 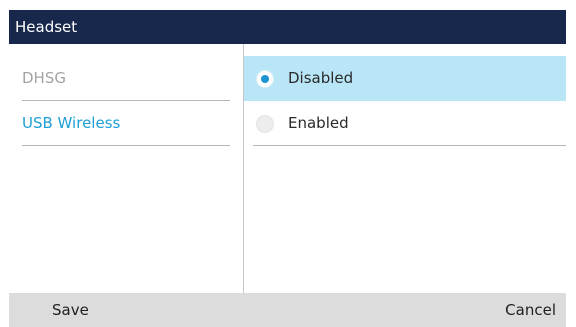 What do you see at coordinates (287, 27) in the screenshot?
I see `page-title: Headset` at bounding box center [287, 27].